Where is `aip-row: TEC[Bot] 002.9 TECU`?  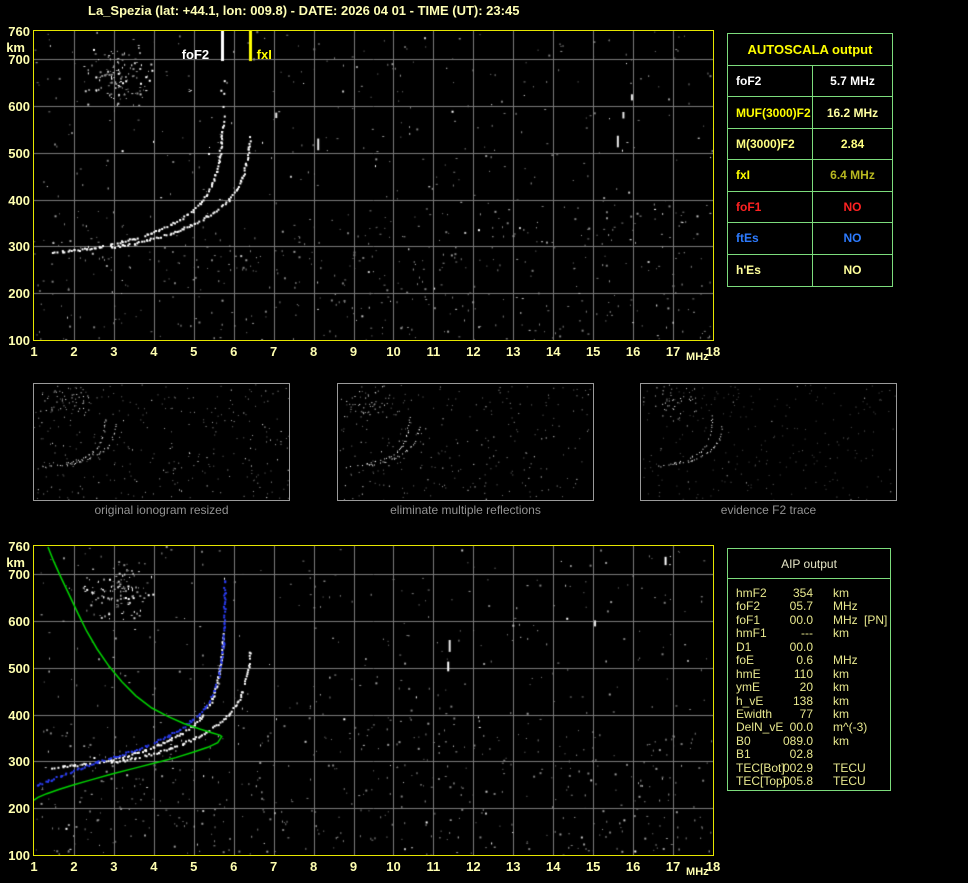
aip-row: TEC[Bot] 002.9 TECU is located at coordinates (809, 768).